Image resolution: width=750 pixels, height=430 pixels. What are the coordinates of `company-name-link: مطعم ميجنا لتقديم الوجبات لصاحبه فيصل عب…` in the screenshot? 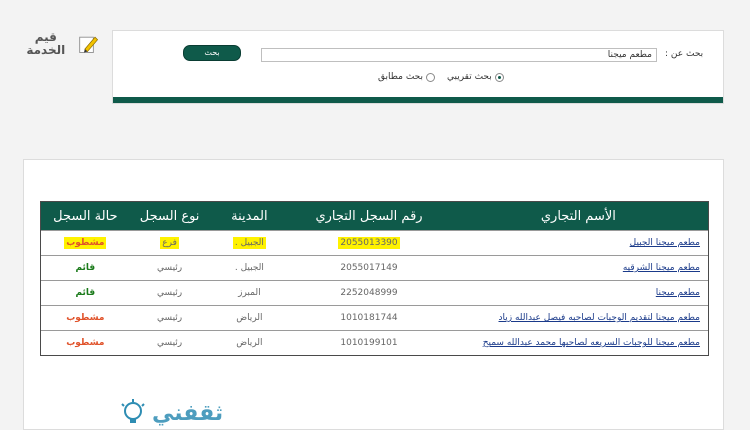 It's located at (599, 318).